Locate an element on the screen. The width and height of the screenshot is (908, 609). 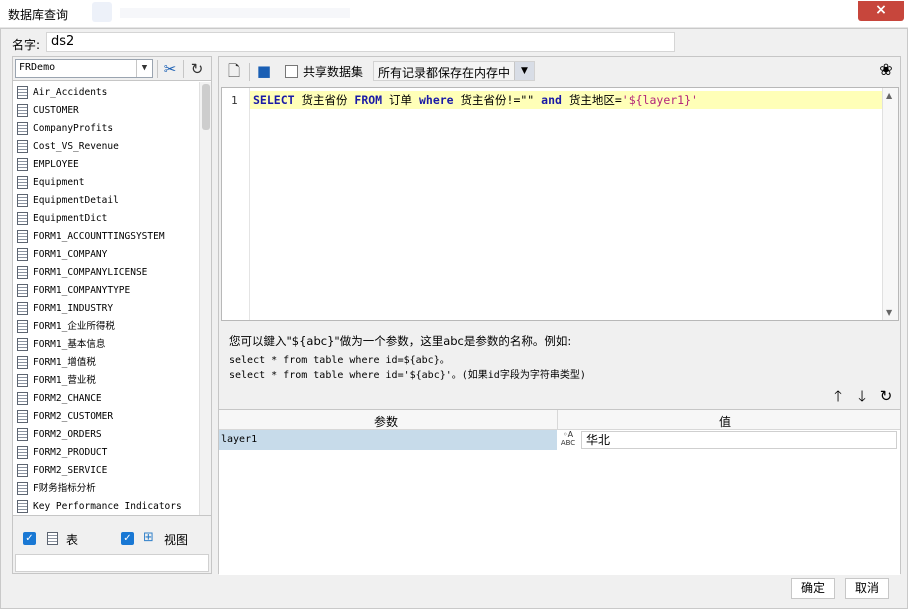
ok-button: 确定 is located at coordinates (813, 588).